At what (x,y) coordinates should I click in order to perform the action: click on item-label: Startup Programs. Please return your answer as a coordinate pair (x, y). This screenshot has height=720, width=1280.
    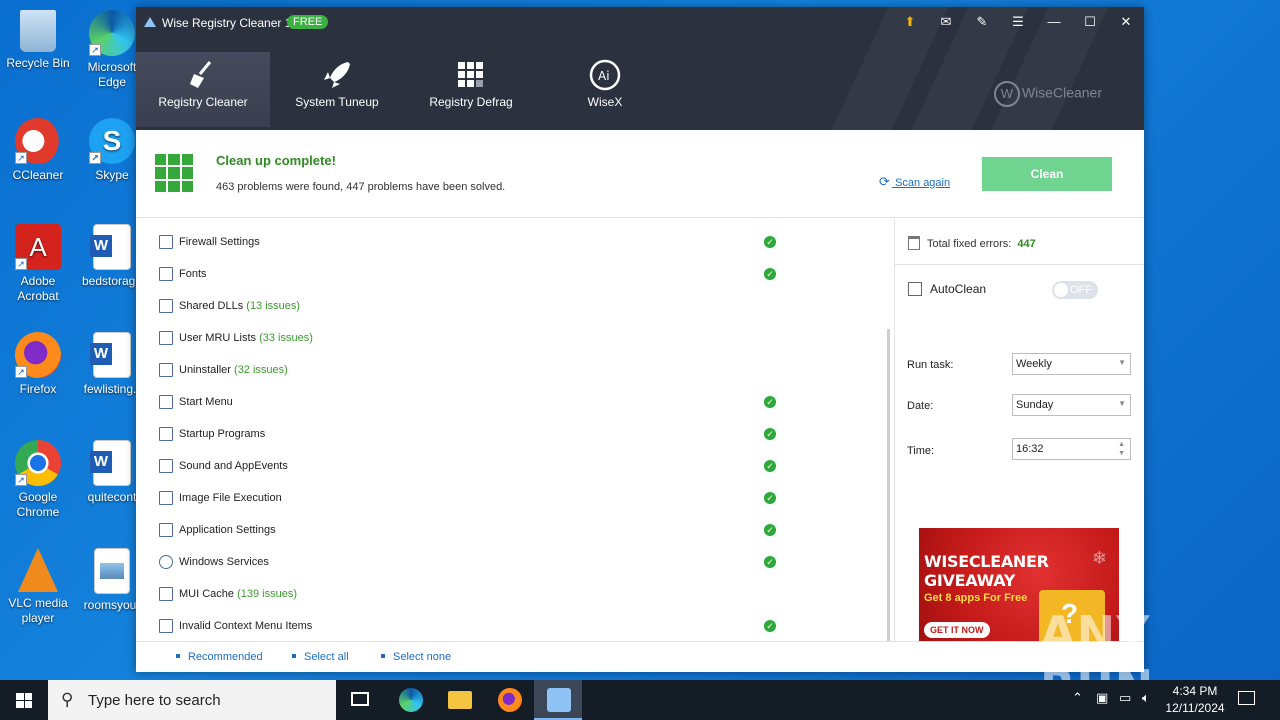
    Looking at the image, I should click on (222, 434).